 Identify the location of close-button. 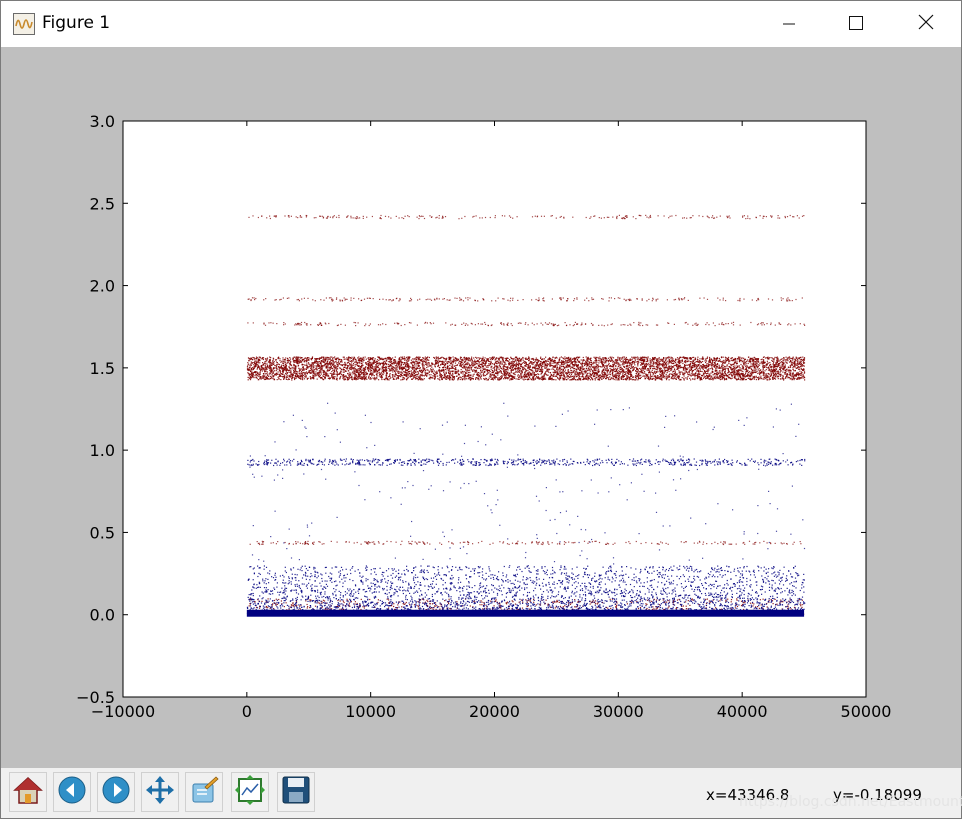
(926, 24).